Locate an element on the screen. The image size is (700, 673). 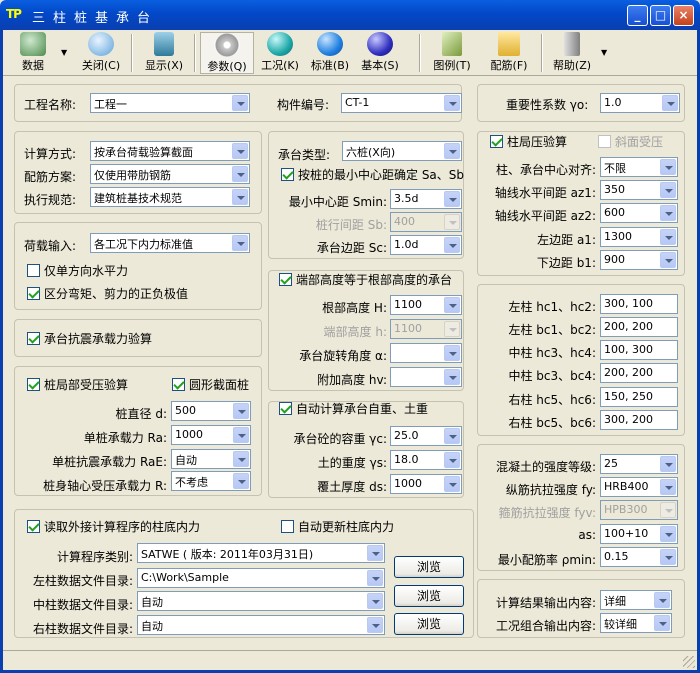
display-icon is located at coordinates (164, 44).